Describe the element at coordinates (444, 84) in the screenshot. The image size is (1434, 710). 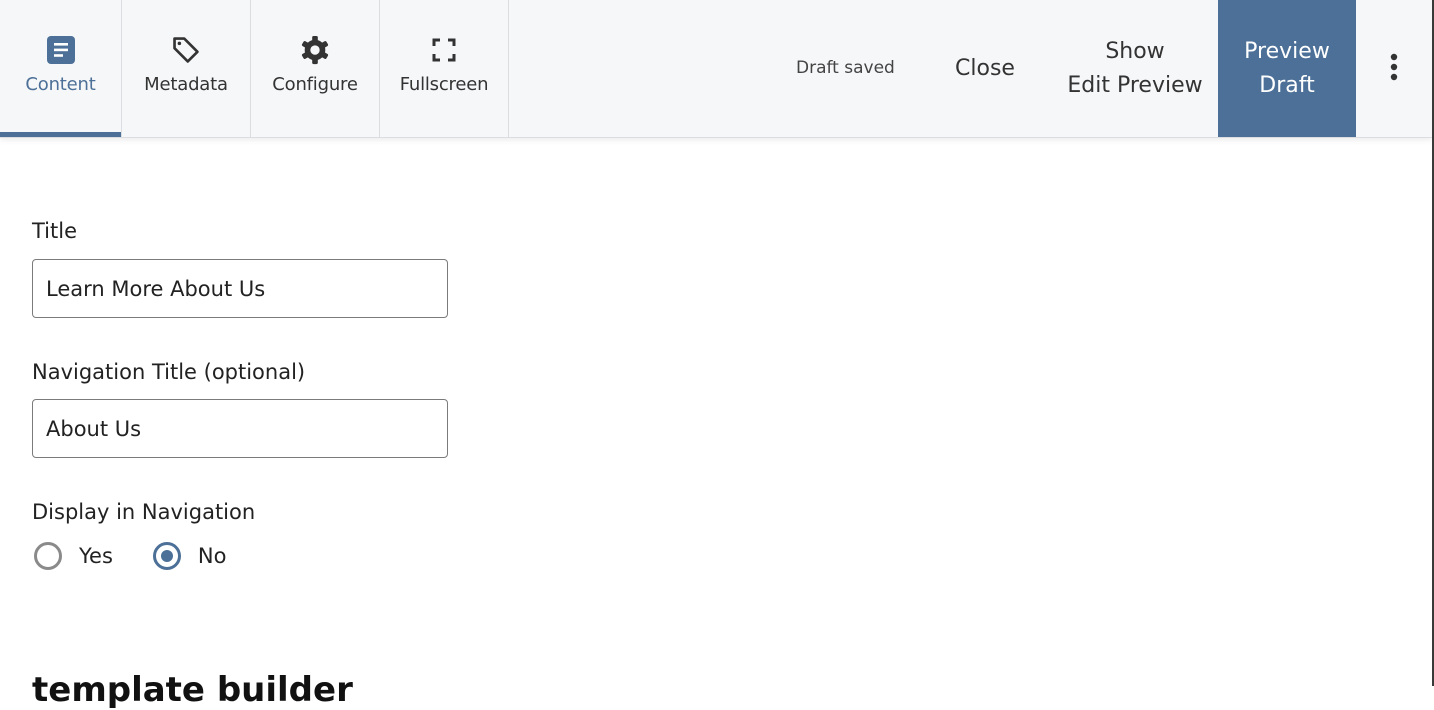
I see `tab-label: Fullscreen` at that location.